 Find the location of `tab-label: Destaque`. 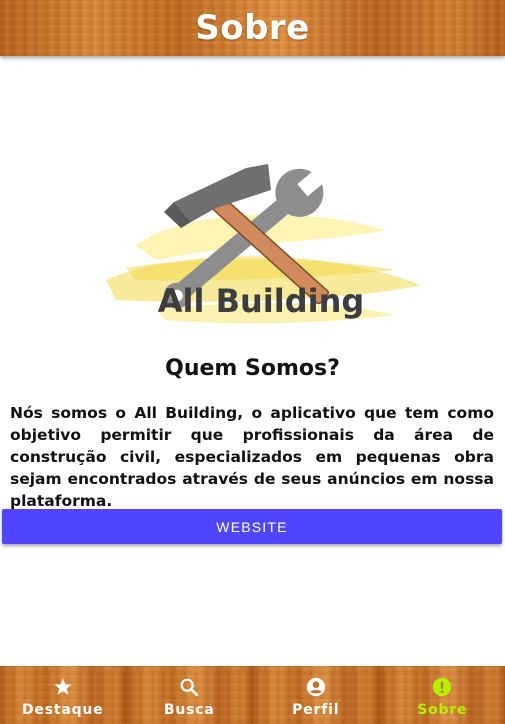

tab-label: Destaque is located at coordinates (63, 710).